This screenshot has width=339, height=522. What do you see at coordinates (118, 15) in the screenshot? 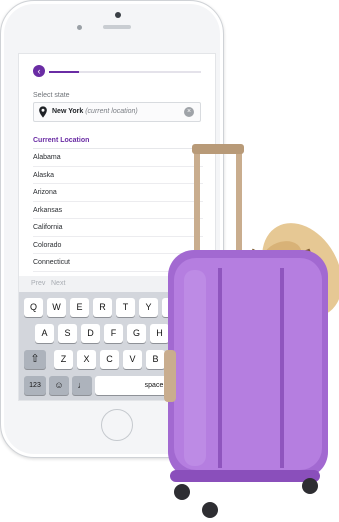
I see `front-camera` at bounding box center [118, 15].